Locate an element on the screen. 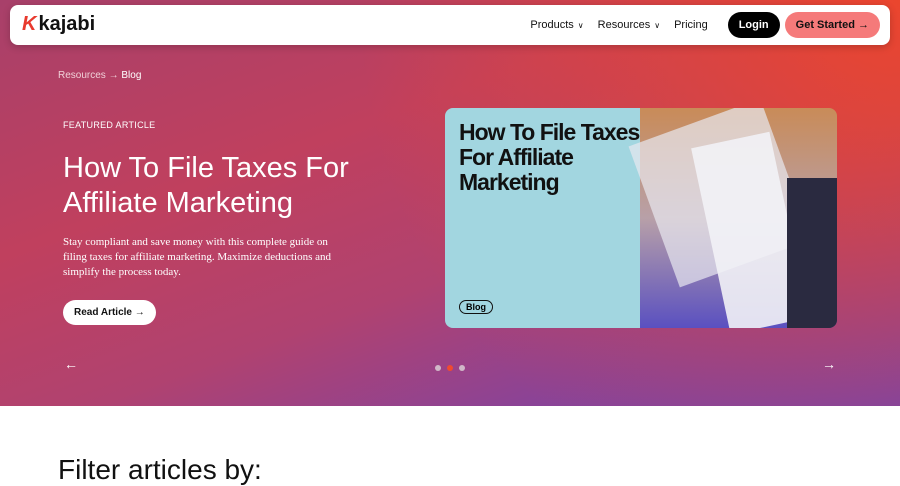 The width and height of the screenshot is (900, 486). next-arrow-icon: → is located at coordinates (829, 364).